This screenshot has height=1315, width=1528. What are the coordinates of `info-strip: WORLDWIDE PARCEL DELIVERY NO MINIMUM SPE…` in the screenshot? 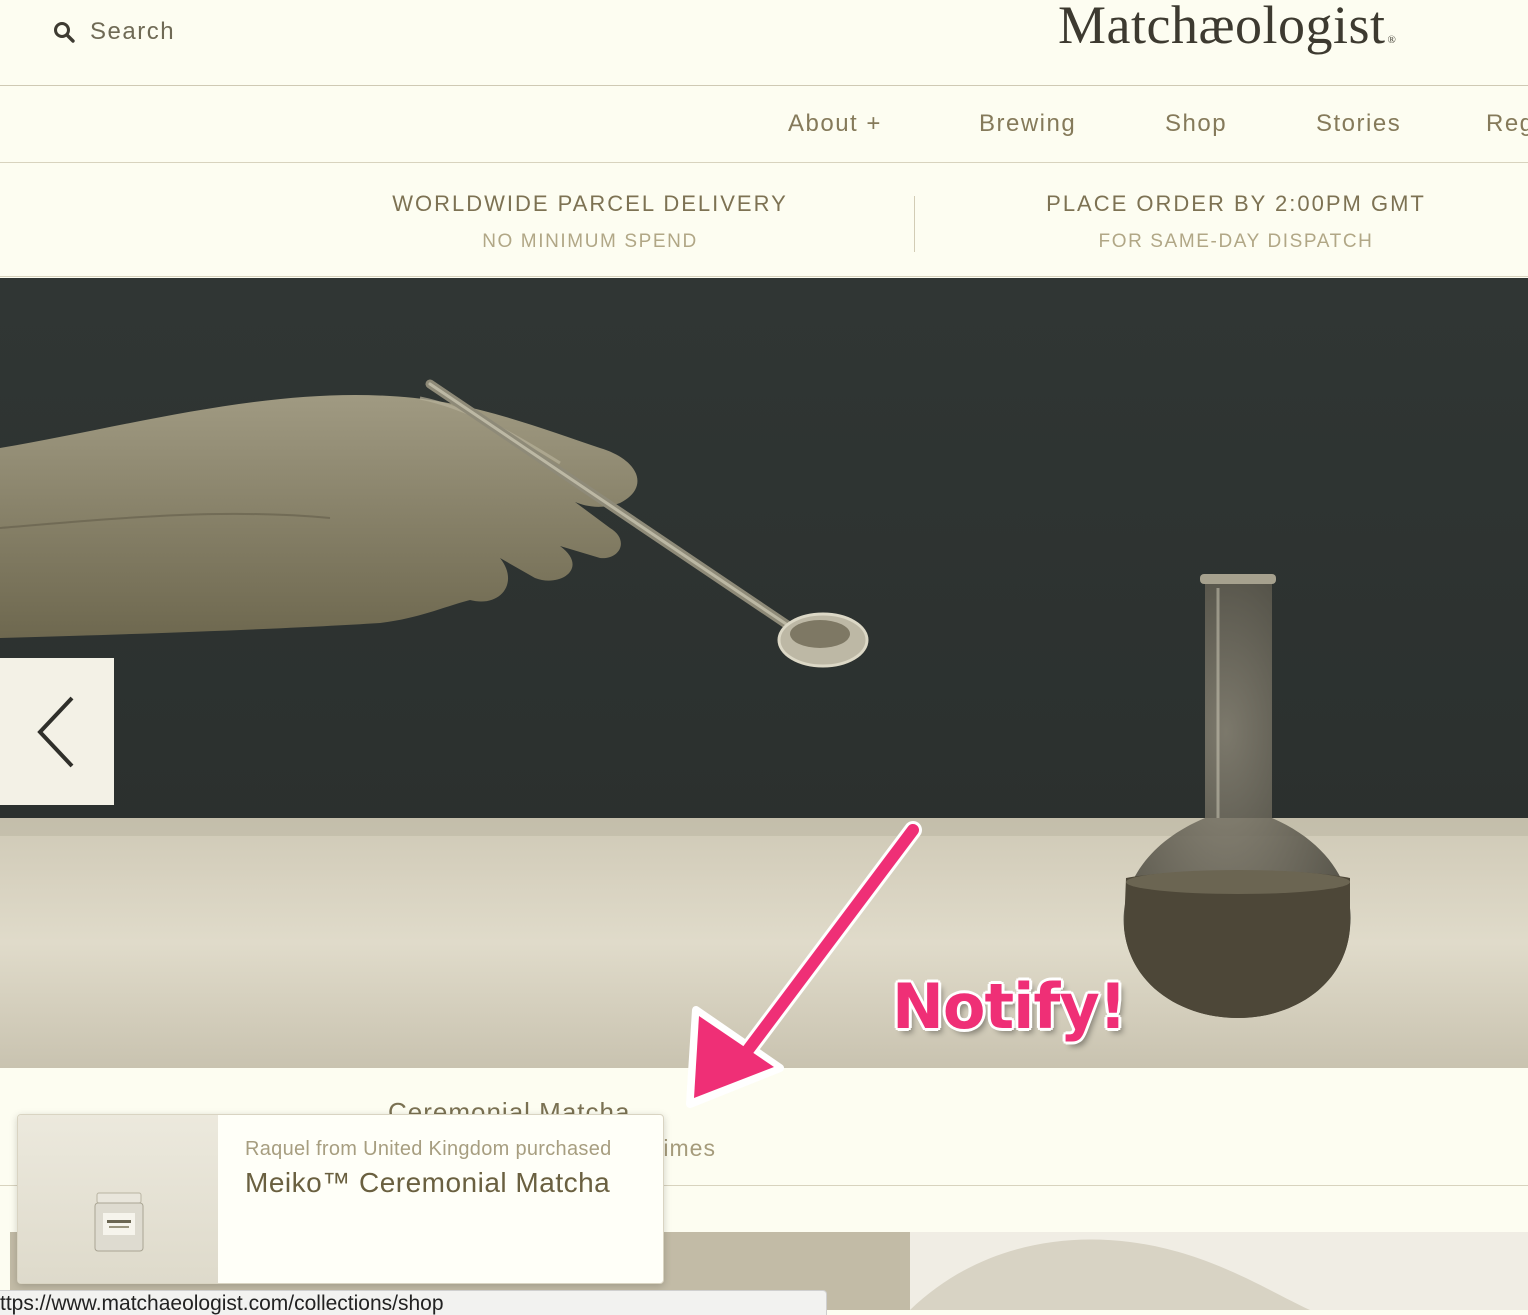 It's located at (764, 220).